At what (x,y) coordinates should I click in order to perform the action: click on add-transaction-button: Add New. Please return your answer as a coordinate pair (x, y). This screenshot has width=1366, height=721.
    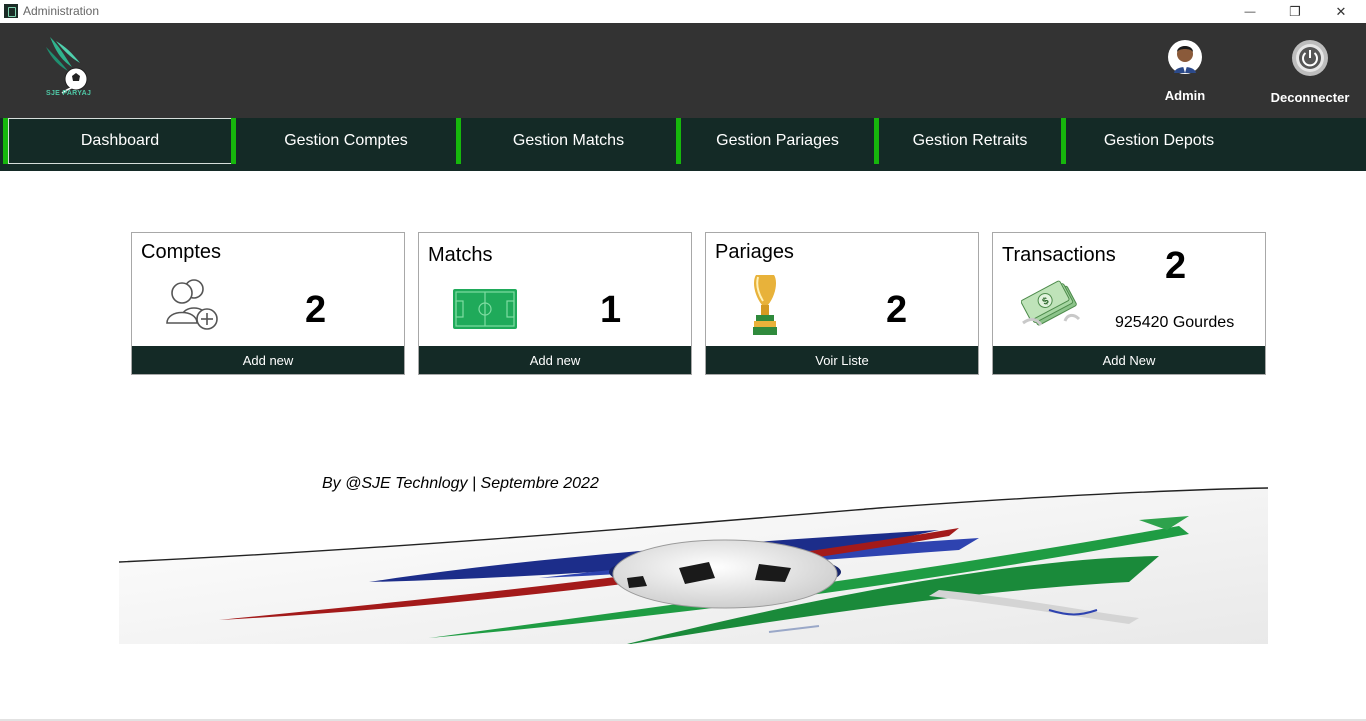
    Looking at the image, I should click on (1129, 360).